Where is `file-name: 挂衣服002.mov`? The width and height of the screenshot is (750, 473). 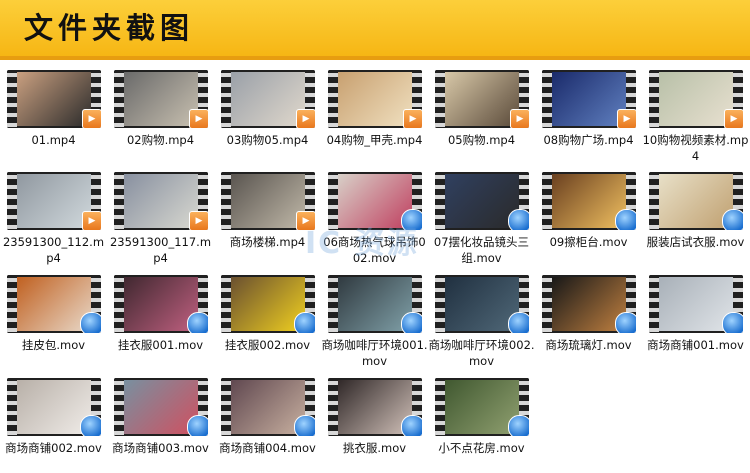
file-name: 挂衣服002.mov is located at coordinates (267, 345).